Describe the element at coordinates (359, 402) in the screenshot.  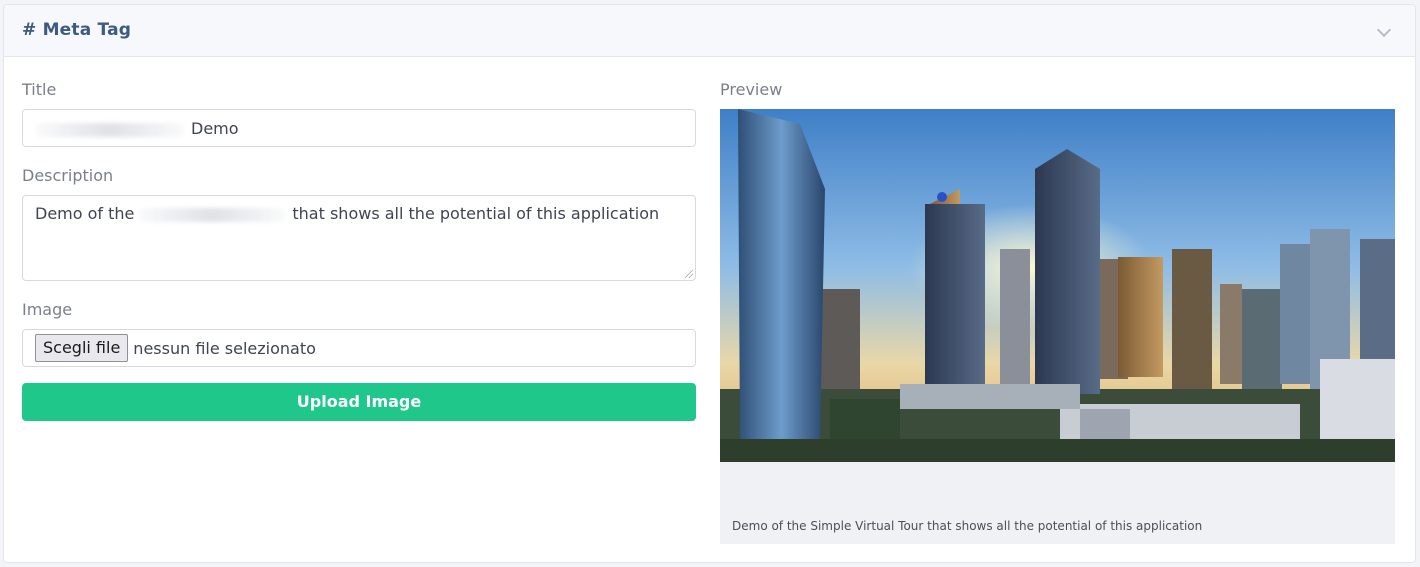
I see `upload-image-button: Upload Image` at that location.